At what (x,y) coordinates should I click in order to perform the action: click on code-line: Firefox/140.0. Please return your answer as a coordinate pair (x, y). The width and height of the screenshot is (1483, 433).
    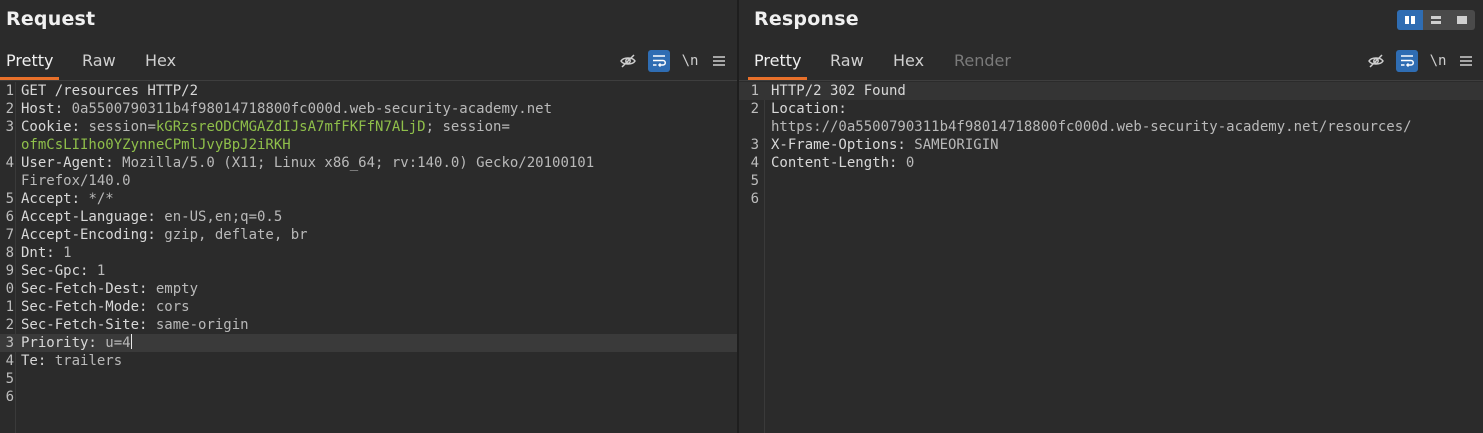
    Looking at the image, I should click on (368, 181).